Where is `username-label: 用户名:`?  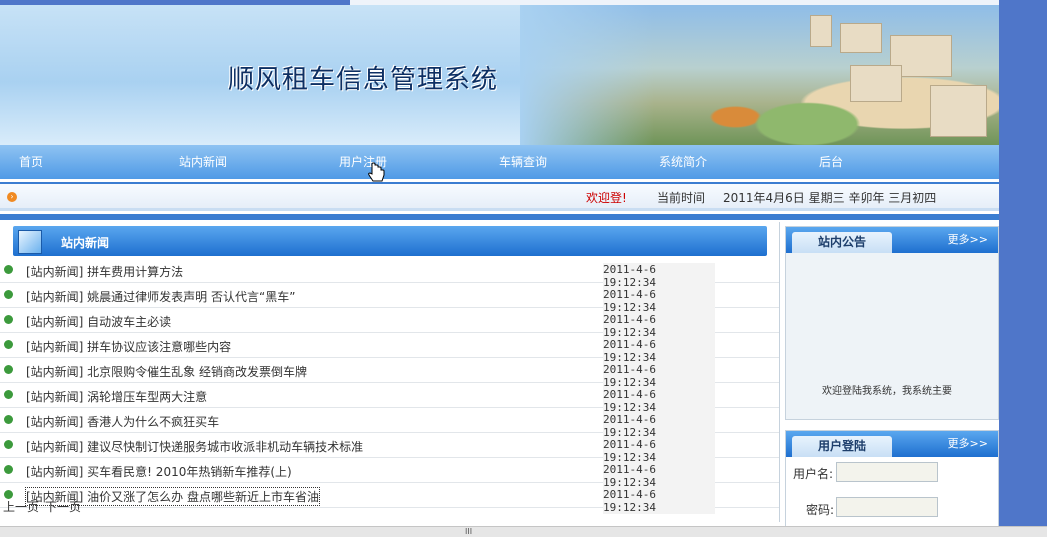
username-label: 用户名: is located at coordinates (813, 474).